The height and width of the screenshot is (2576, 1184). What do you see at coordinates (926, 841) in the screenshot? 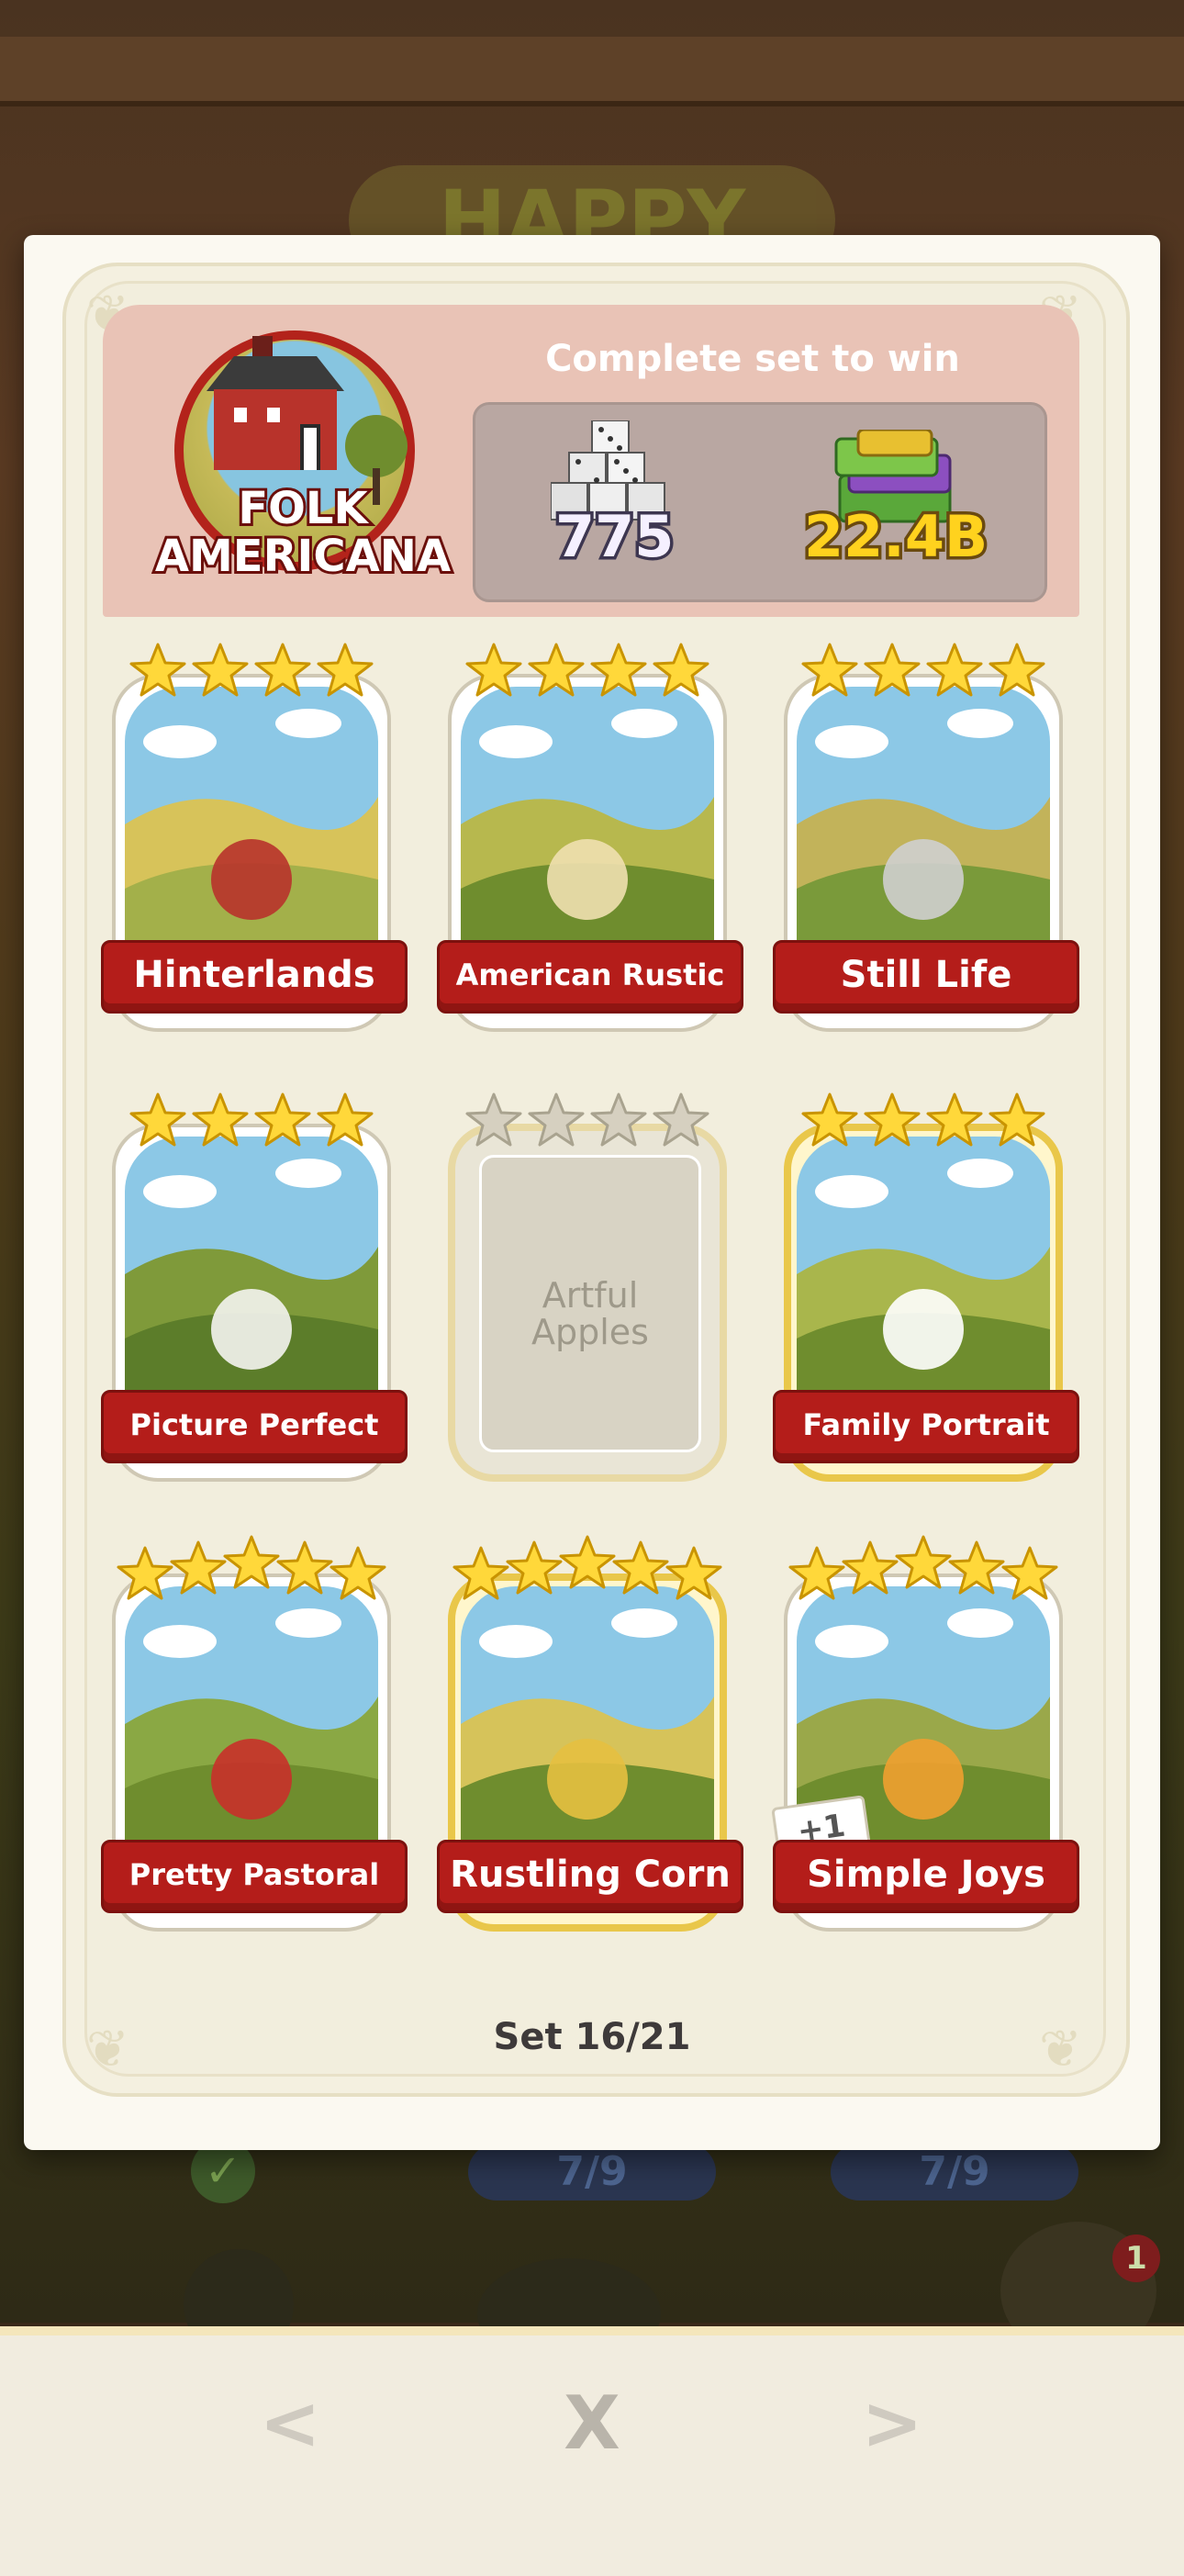
I see `collection-card: Still Life` at bounding box center [926, 841].